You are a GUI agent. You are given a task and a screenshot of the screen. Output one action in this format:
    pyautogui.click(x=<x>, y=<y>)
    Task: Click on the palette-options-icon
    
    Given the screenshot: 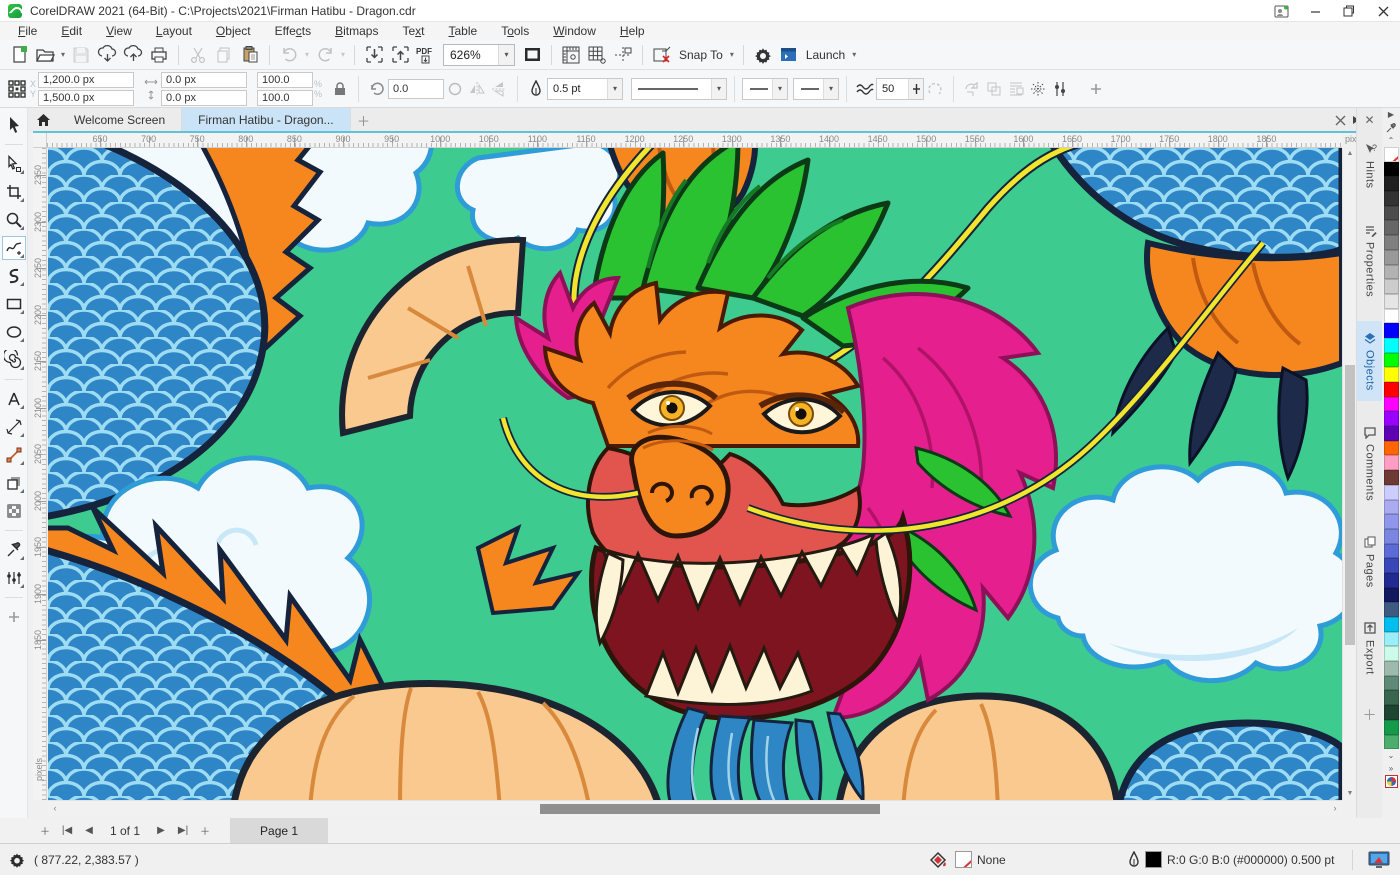 What is the action you would take?
    pyautogui.click(x=1391, y=782)
    